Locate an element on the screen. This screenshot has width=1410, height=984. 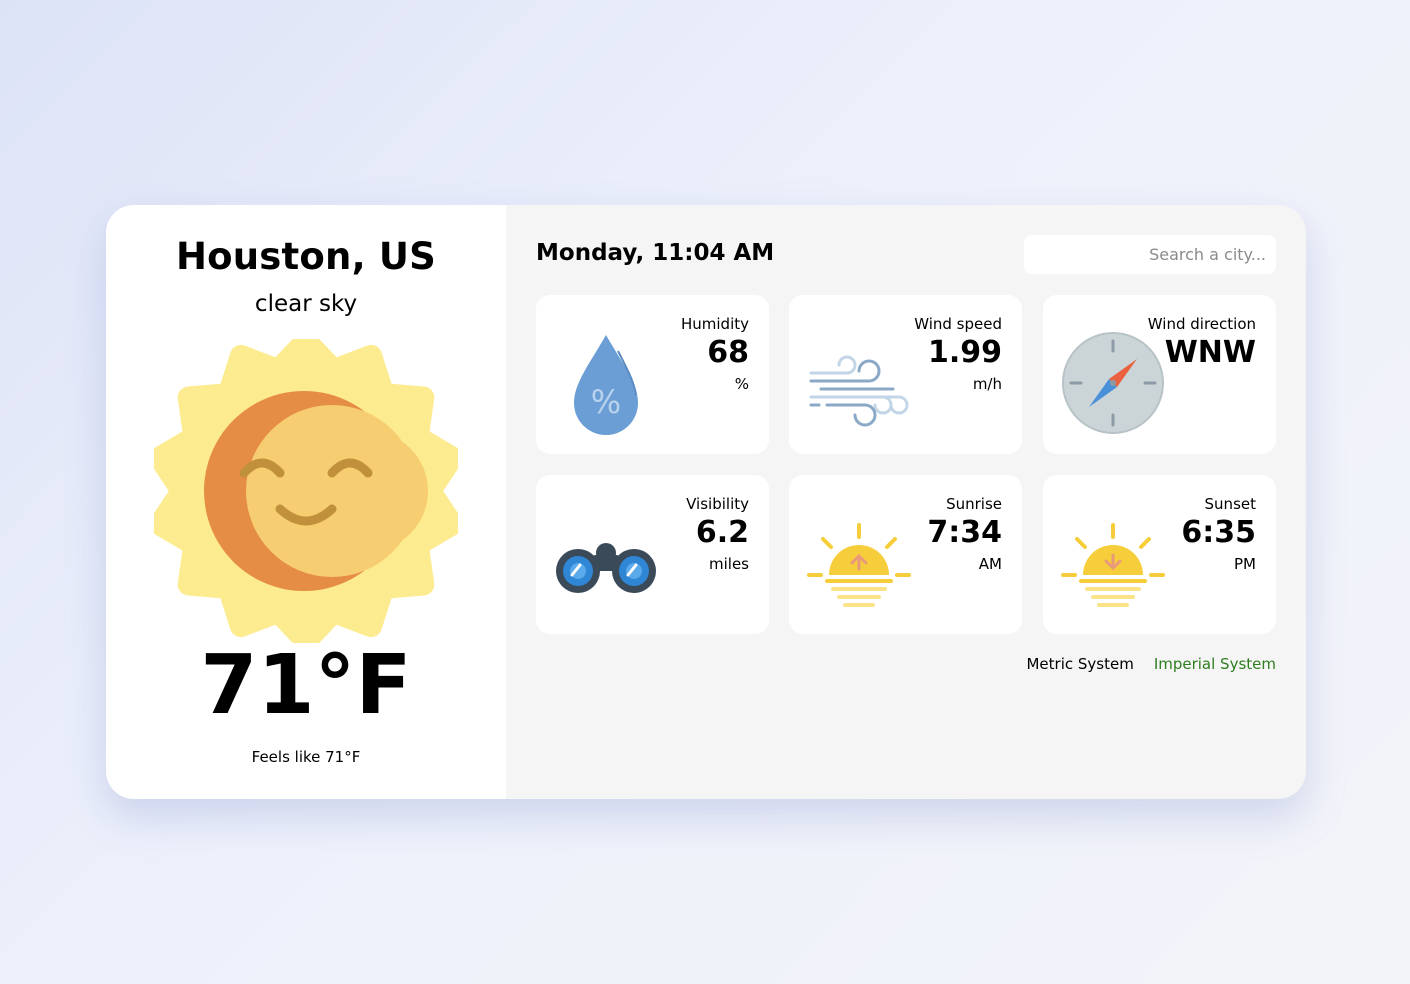
wind-direction-label: Wind direction is located at coordinates (1201, 324).